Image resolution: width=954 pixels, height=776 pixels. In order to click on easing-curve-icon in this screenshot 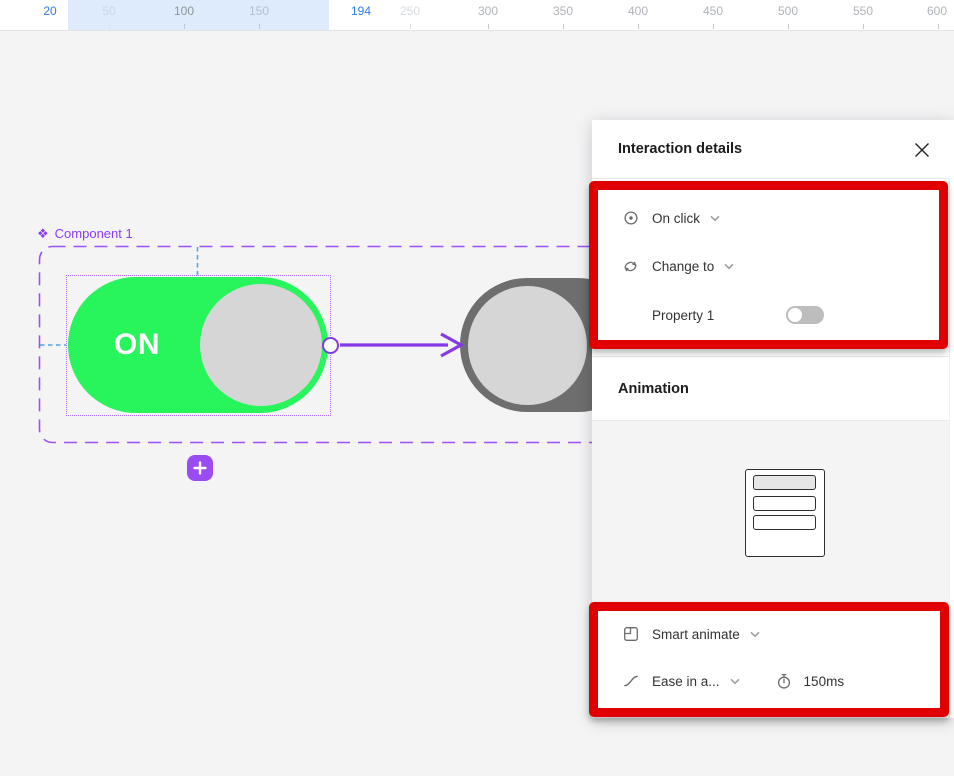, I will do `click(630, 681)`.